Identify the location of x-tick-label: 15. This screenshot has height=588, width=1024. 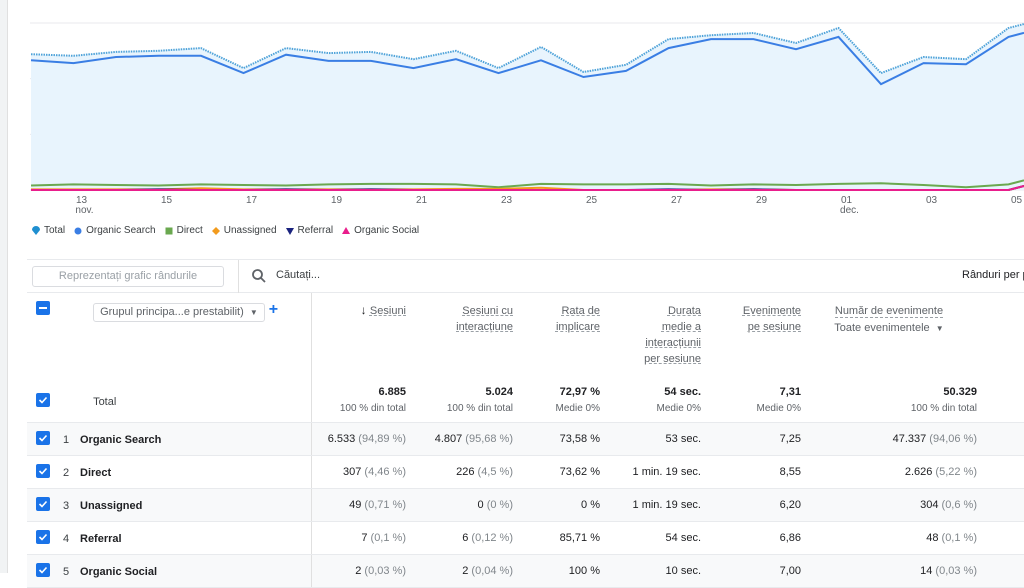
(167, 200).